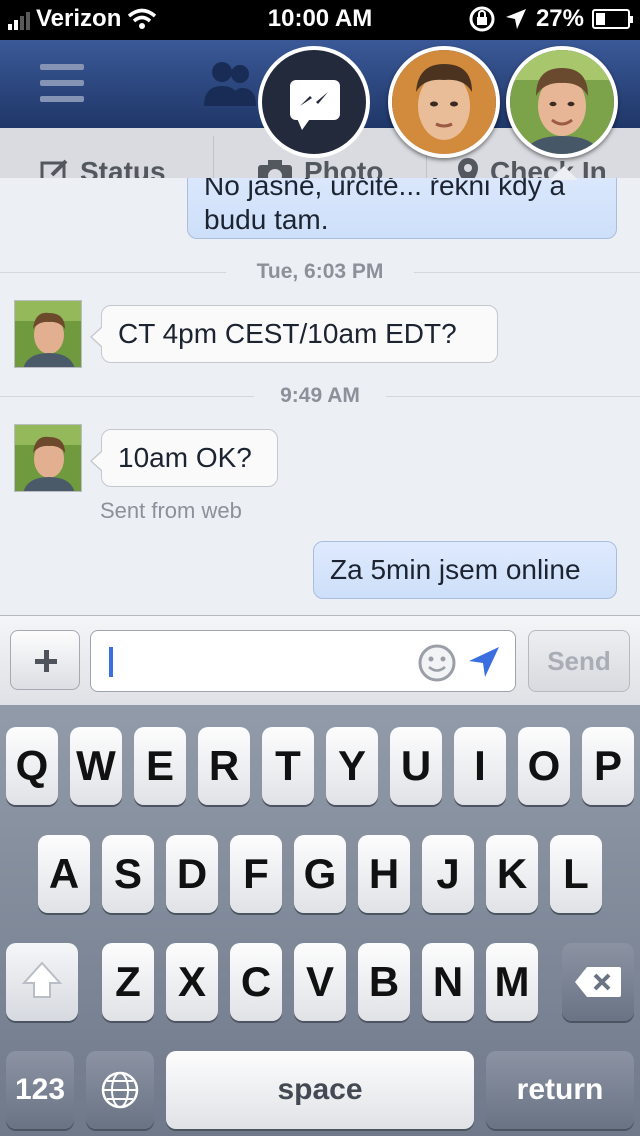 The height and width of the screenshot is (1136, 640). I want to click on message-composer: Send, so click(320, 660).